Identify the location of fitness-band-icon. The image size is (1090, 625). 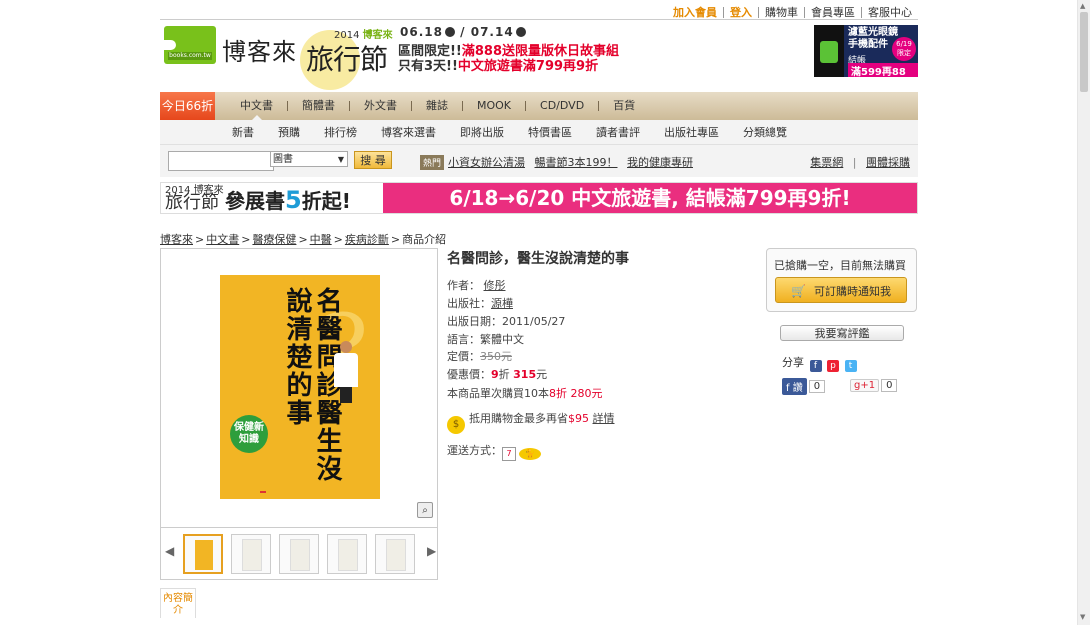
(829, 52).